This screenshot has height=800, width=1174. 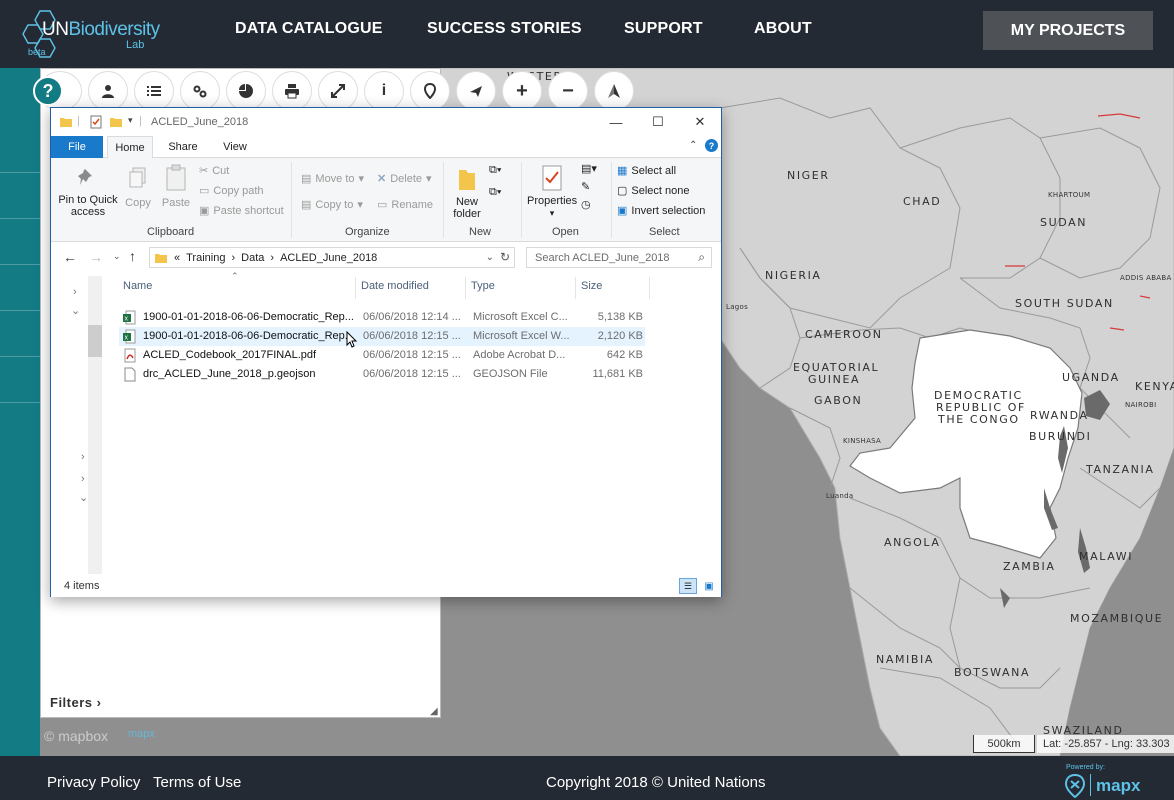 What do you see at coordinates (619, 257) in the screenshot?
I see `search-input: Search ACLED_June_2018 ⌕` at bounding box center [619, 257].